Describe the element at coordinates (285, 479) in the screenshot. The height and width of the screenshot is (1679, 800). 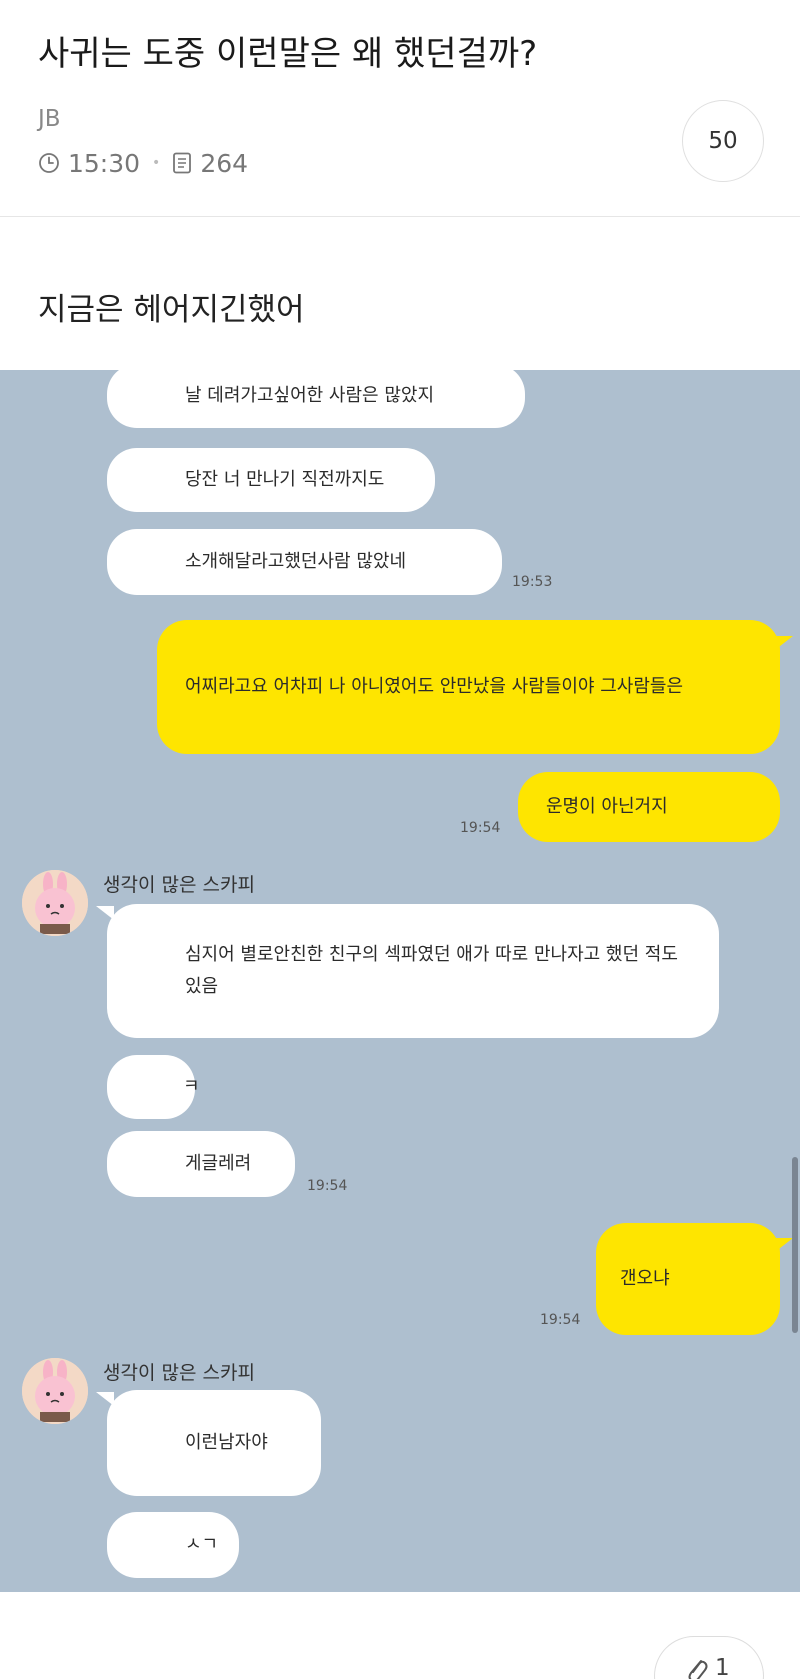
I see `message-text: 당잔 너 만나기 직전까지도` at that location.